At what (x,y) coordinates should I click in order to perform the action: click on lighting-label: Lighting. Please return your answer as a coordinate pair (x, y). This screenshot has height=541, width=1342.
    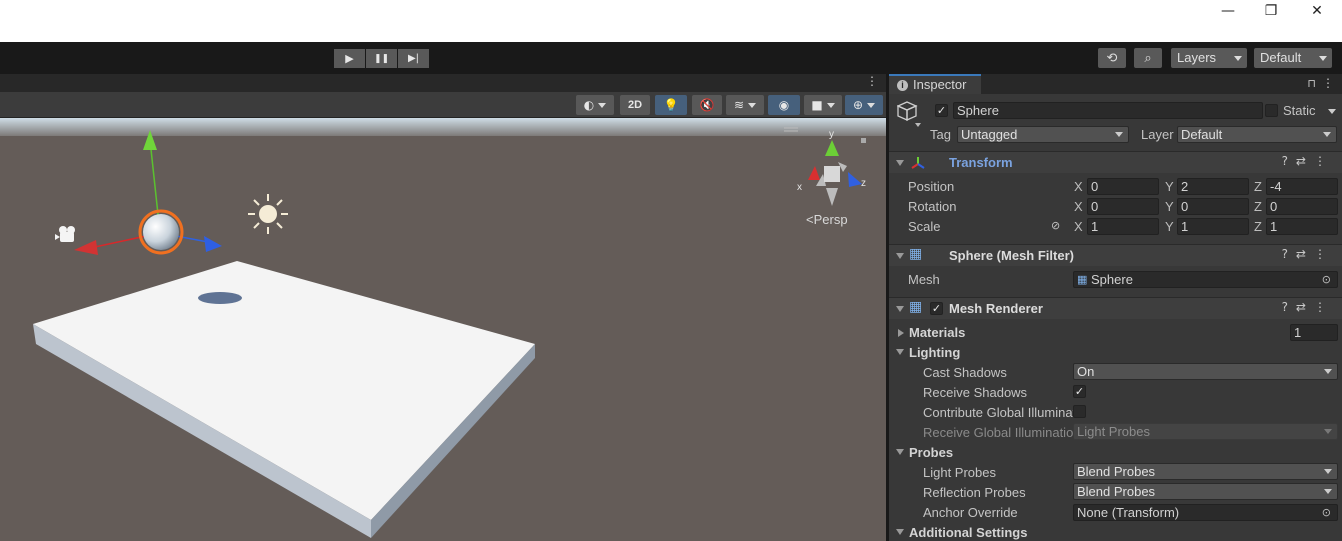
    Looking at the image, I should click on (934, 352).